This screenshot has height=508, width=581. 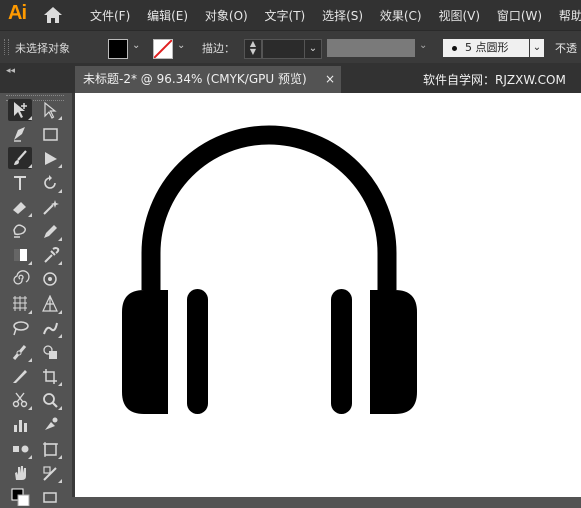 What do you see at coordinates (50, 376) in the screenshot?
I see `crop-tool` at bounding box center [50, 376].